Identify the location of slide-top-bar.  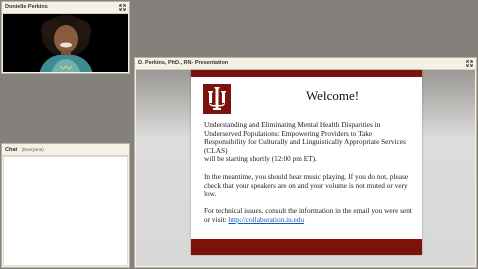
(306, 73).